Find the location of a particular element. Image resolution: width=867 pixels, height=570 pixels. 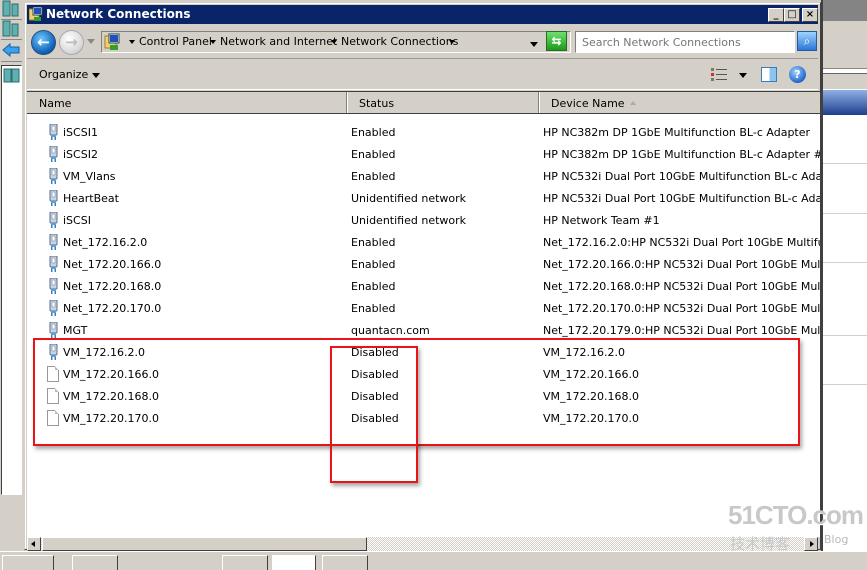

recent-pages-dropdown is located at coordinates (91, 41).